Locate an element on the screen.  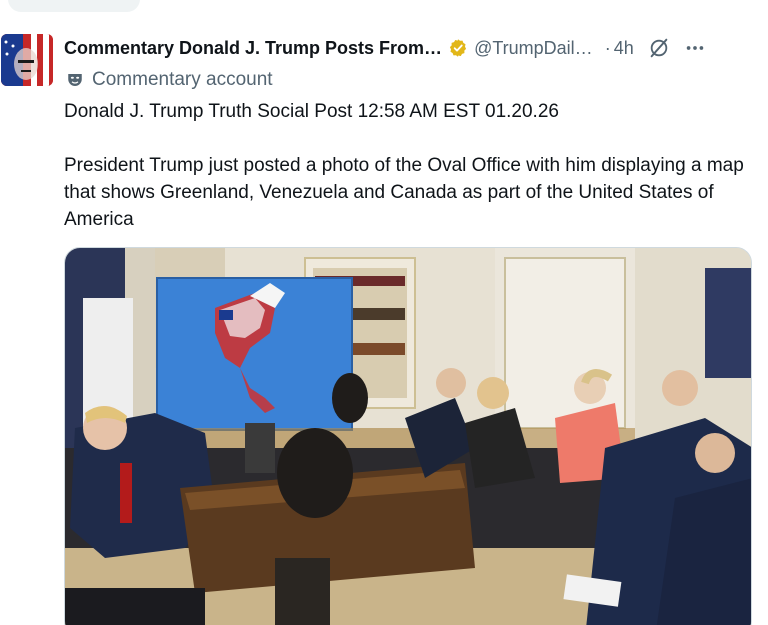
account-type-label: Commentary account is located at coordinates (169, 80).